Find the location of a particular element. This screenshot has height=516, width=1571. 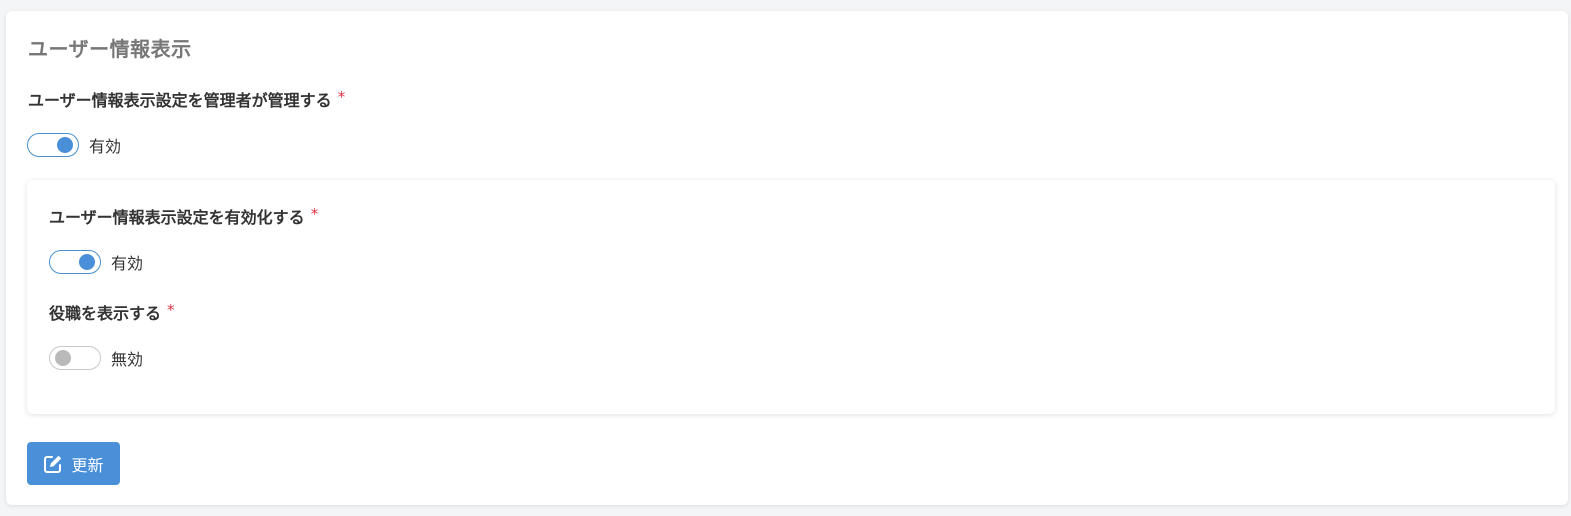

admin-manage-toggle-row: 有効 is located at coordinates (74, 145).